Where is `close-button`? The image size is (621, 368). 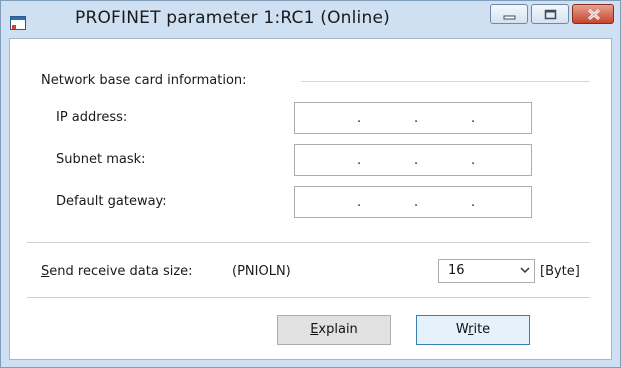 close-button is located at coordinates (593, 14).